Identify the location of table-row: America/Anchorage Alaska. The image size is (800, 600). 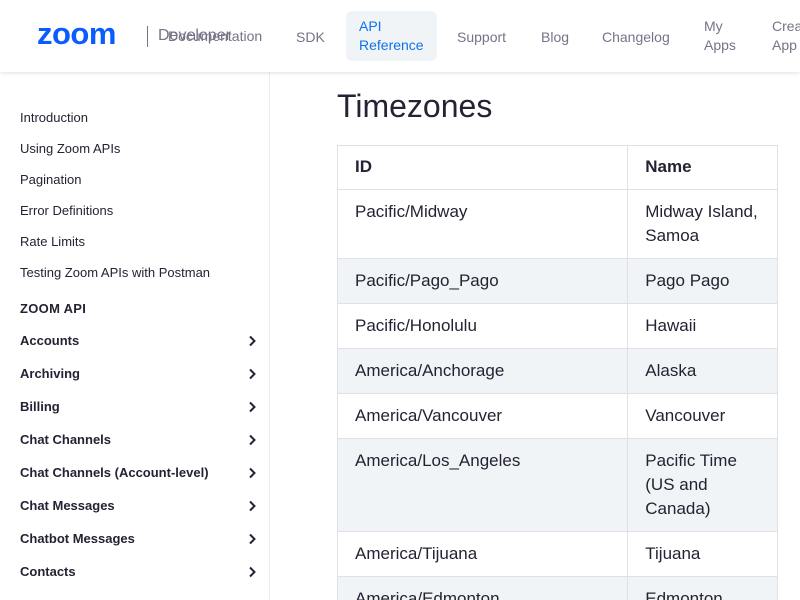
(557, 371).